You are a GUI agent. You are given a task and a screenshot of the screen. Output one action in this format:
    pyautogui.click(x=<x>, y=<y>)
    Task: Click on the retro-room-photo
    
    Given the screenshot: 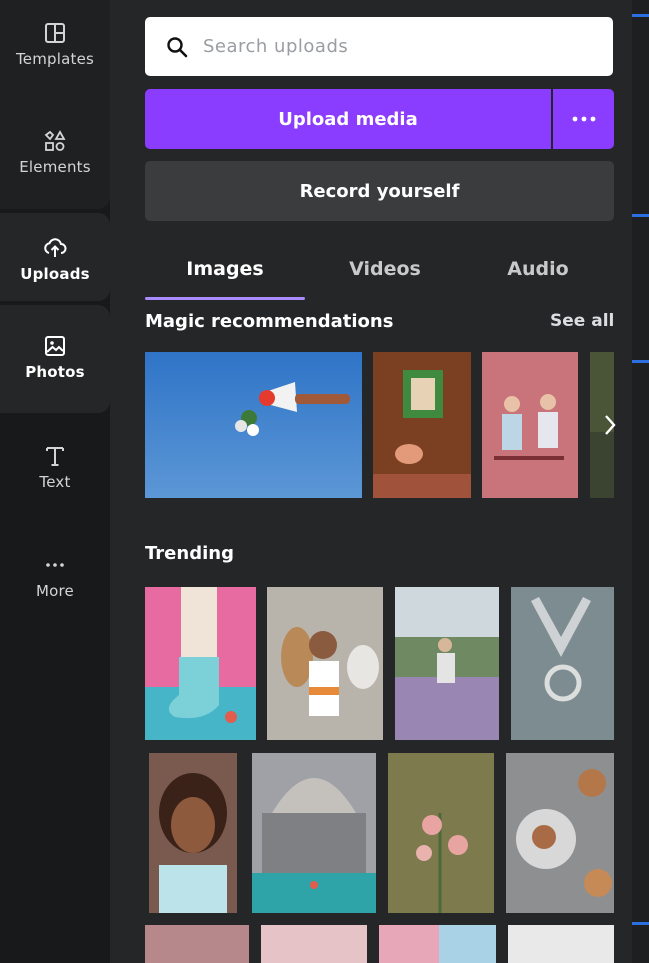 What is the action you would take?
    pyautogui.click(x=422, y=425)
    